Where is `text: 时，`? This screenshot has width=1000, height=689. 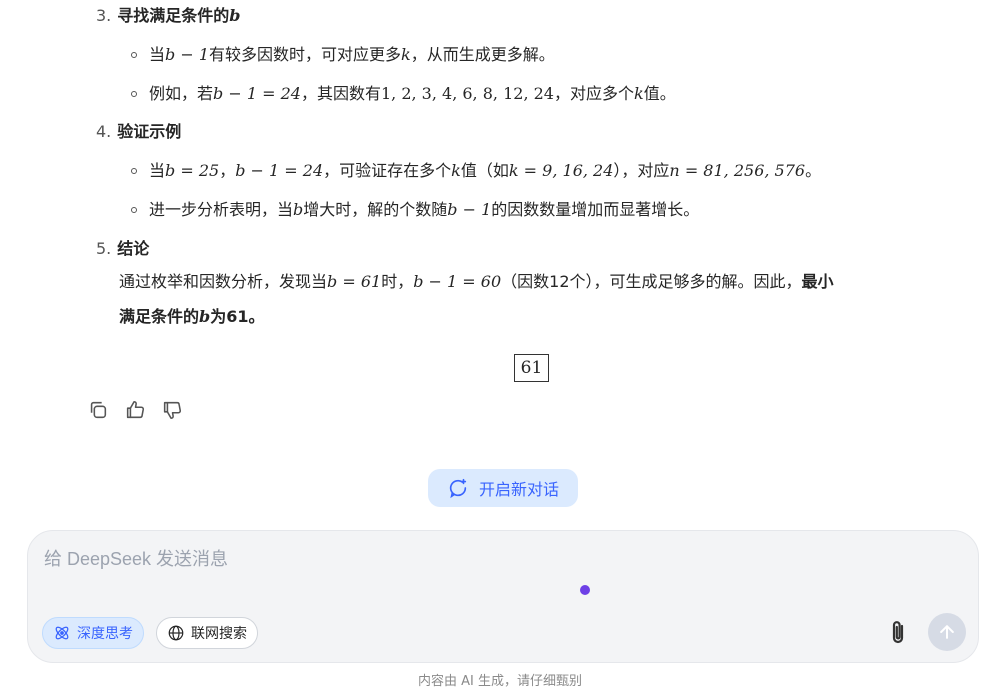 text: 时， is located at coordinates (397, 281).